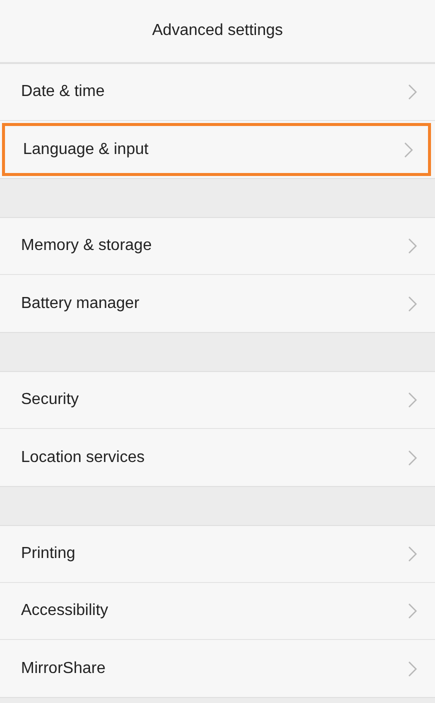 This screenshot has width=435, height=703. I want to click on settings-item: MirrorShare, so click(217, 668).